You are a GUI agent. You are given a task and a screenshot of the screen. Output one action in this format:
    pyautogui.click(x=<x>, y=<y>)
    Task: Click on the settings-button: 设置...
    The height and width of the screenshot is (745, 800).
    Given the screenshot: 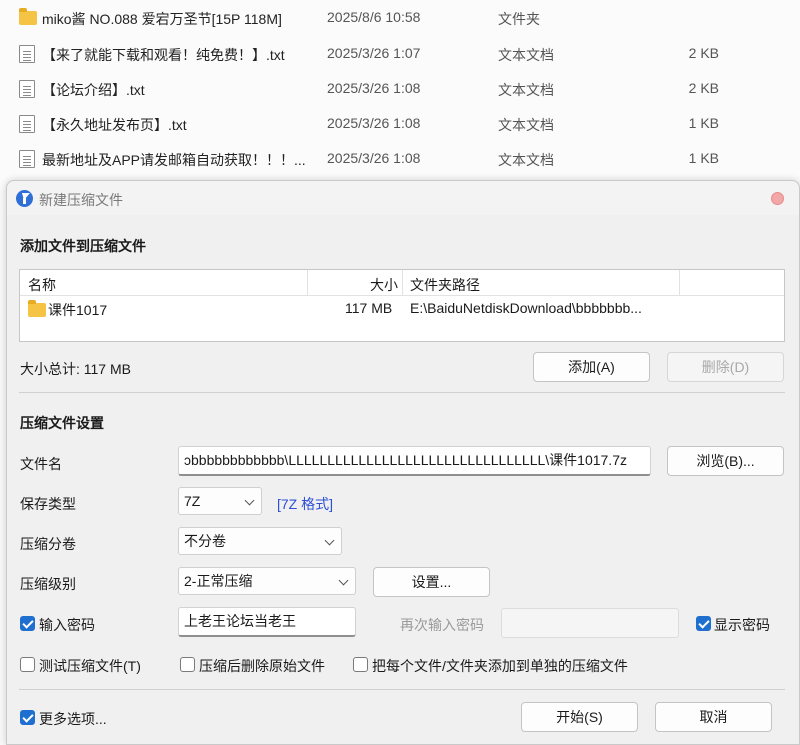 What is the action you would take?
    pyautogui.click(x=431, y=582)
    